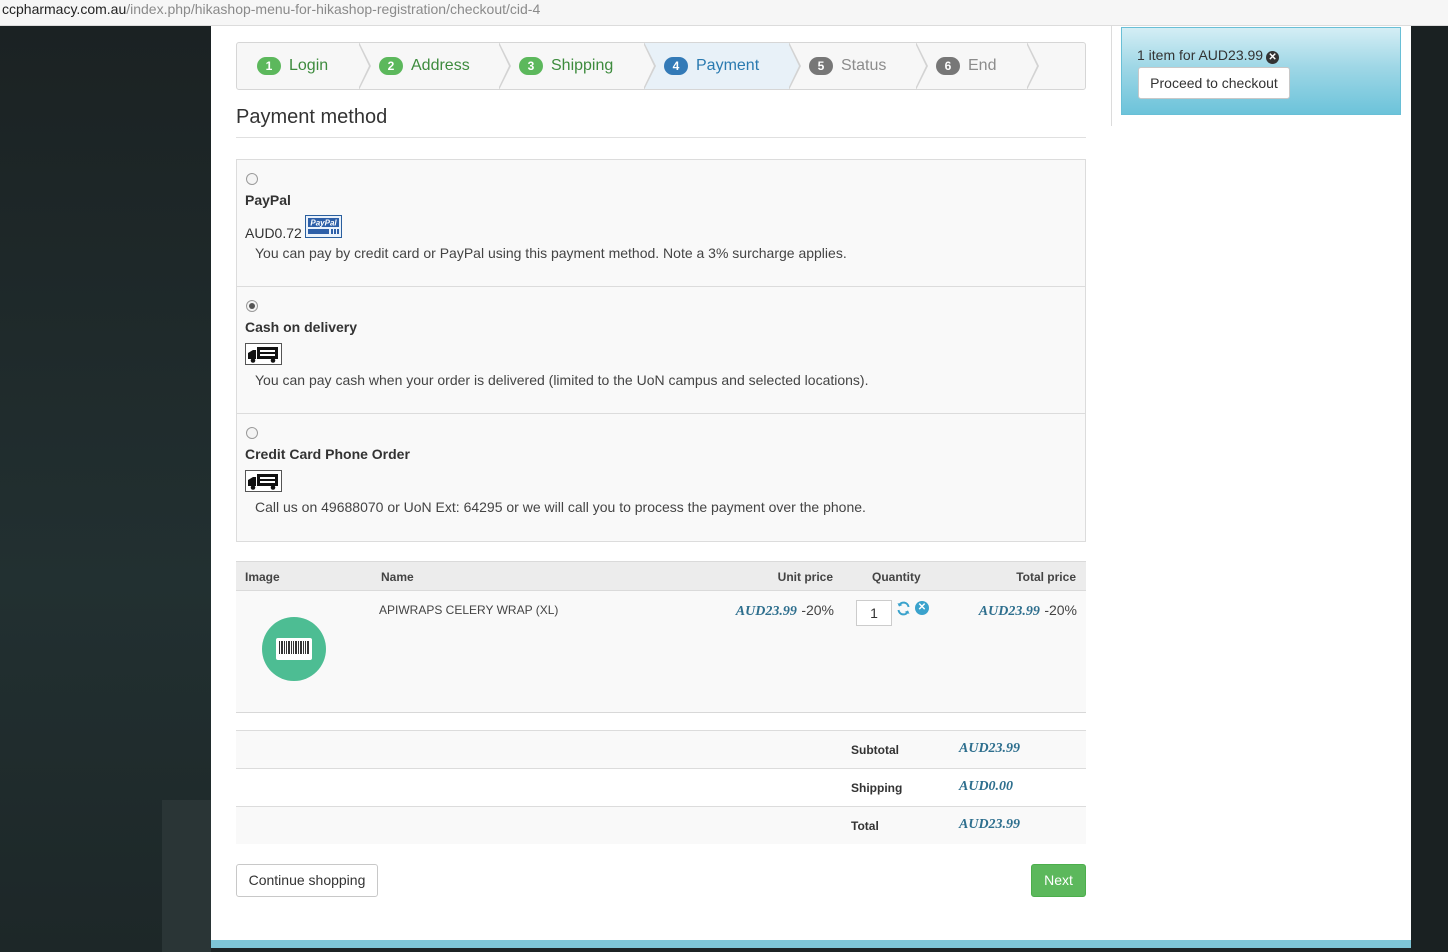 The image size is (1448, 952). I want to click on total-price: AUD23.99 -20%, so click(1028, 611).